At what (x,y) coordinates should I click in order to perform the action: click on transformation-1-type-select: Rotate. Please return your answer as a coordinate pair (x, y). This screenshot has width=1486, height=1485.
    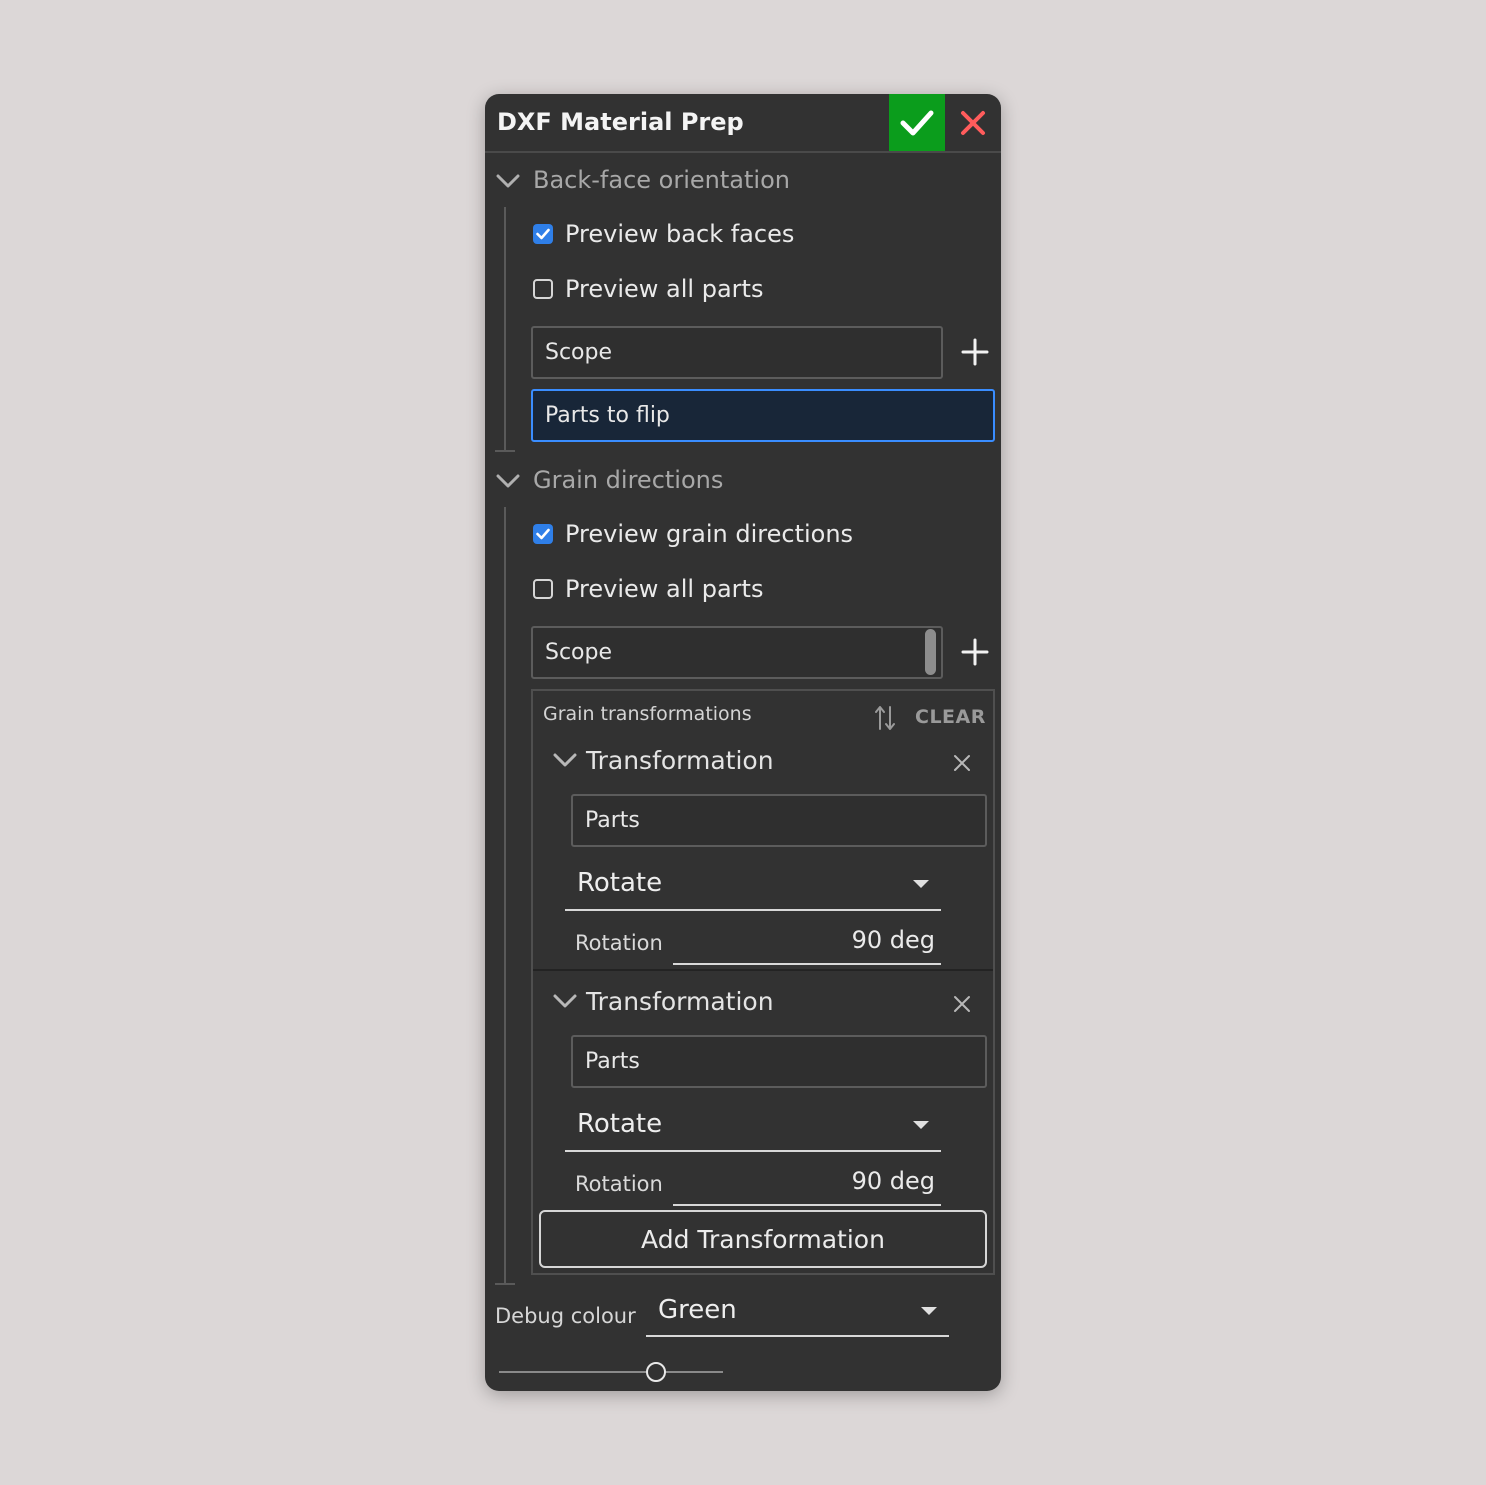
    Looking at the image, I should click on (753, 886).